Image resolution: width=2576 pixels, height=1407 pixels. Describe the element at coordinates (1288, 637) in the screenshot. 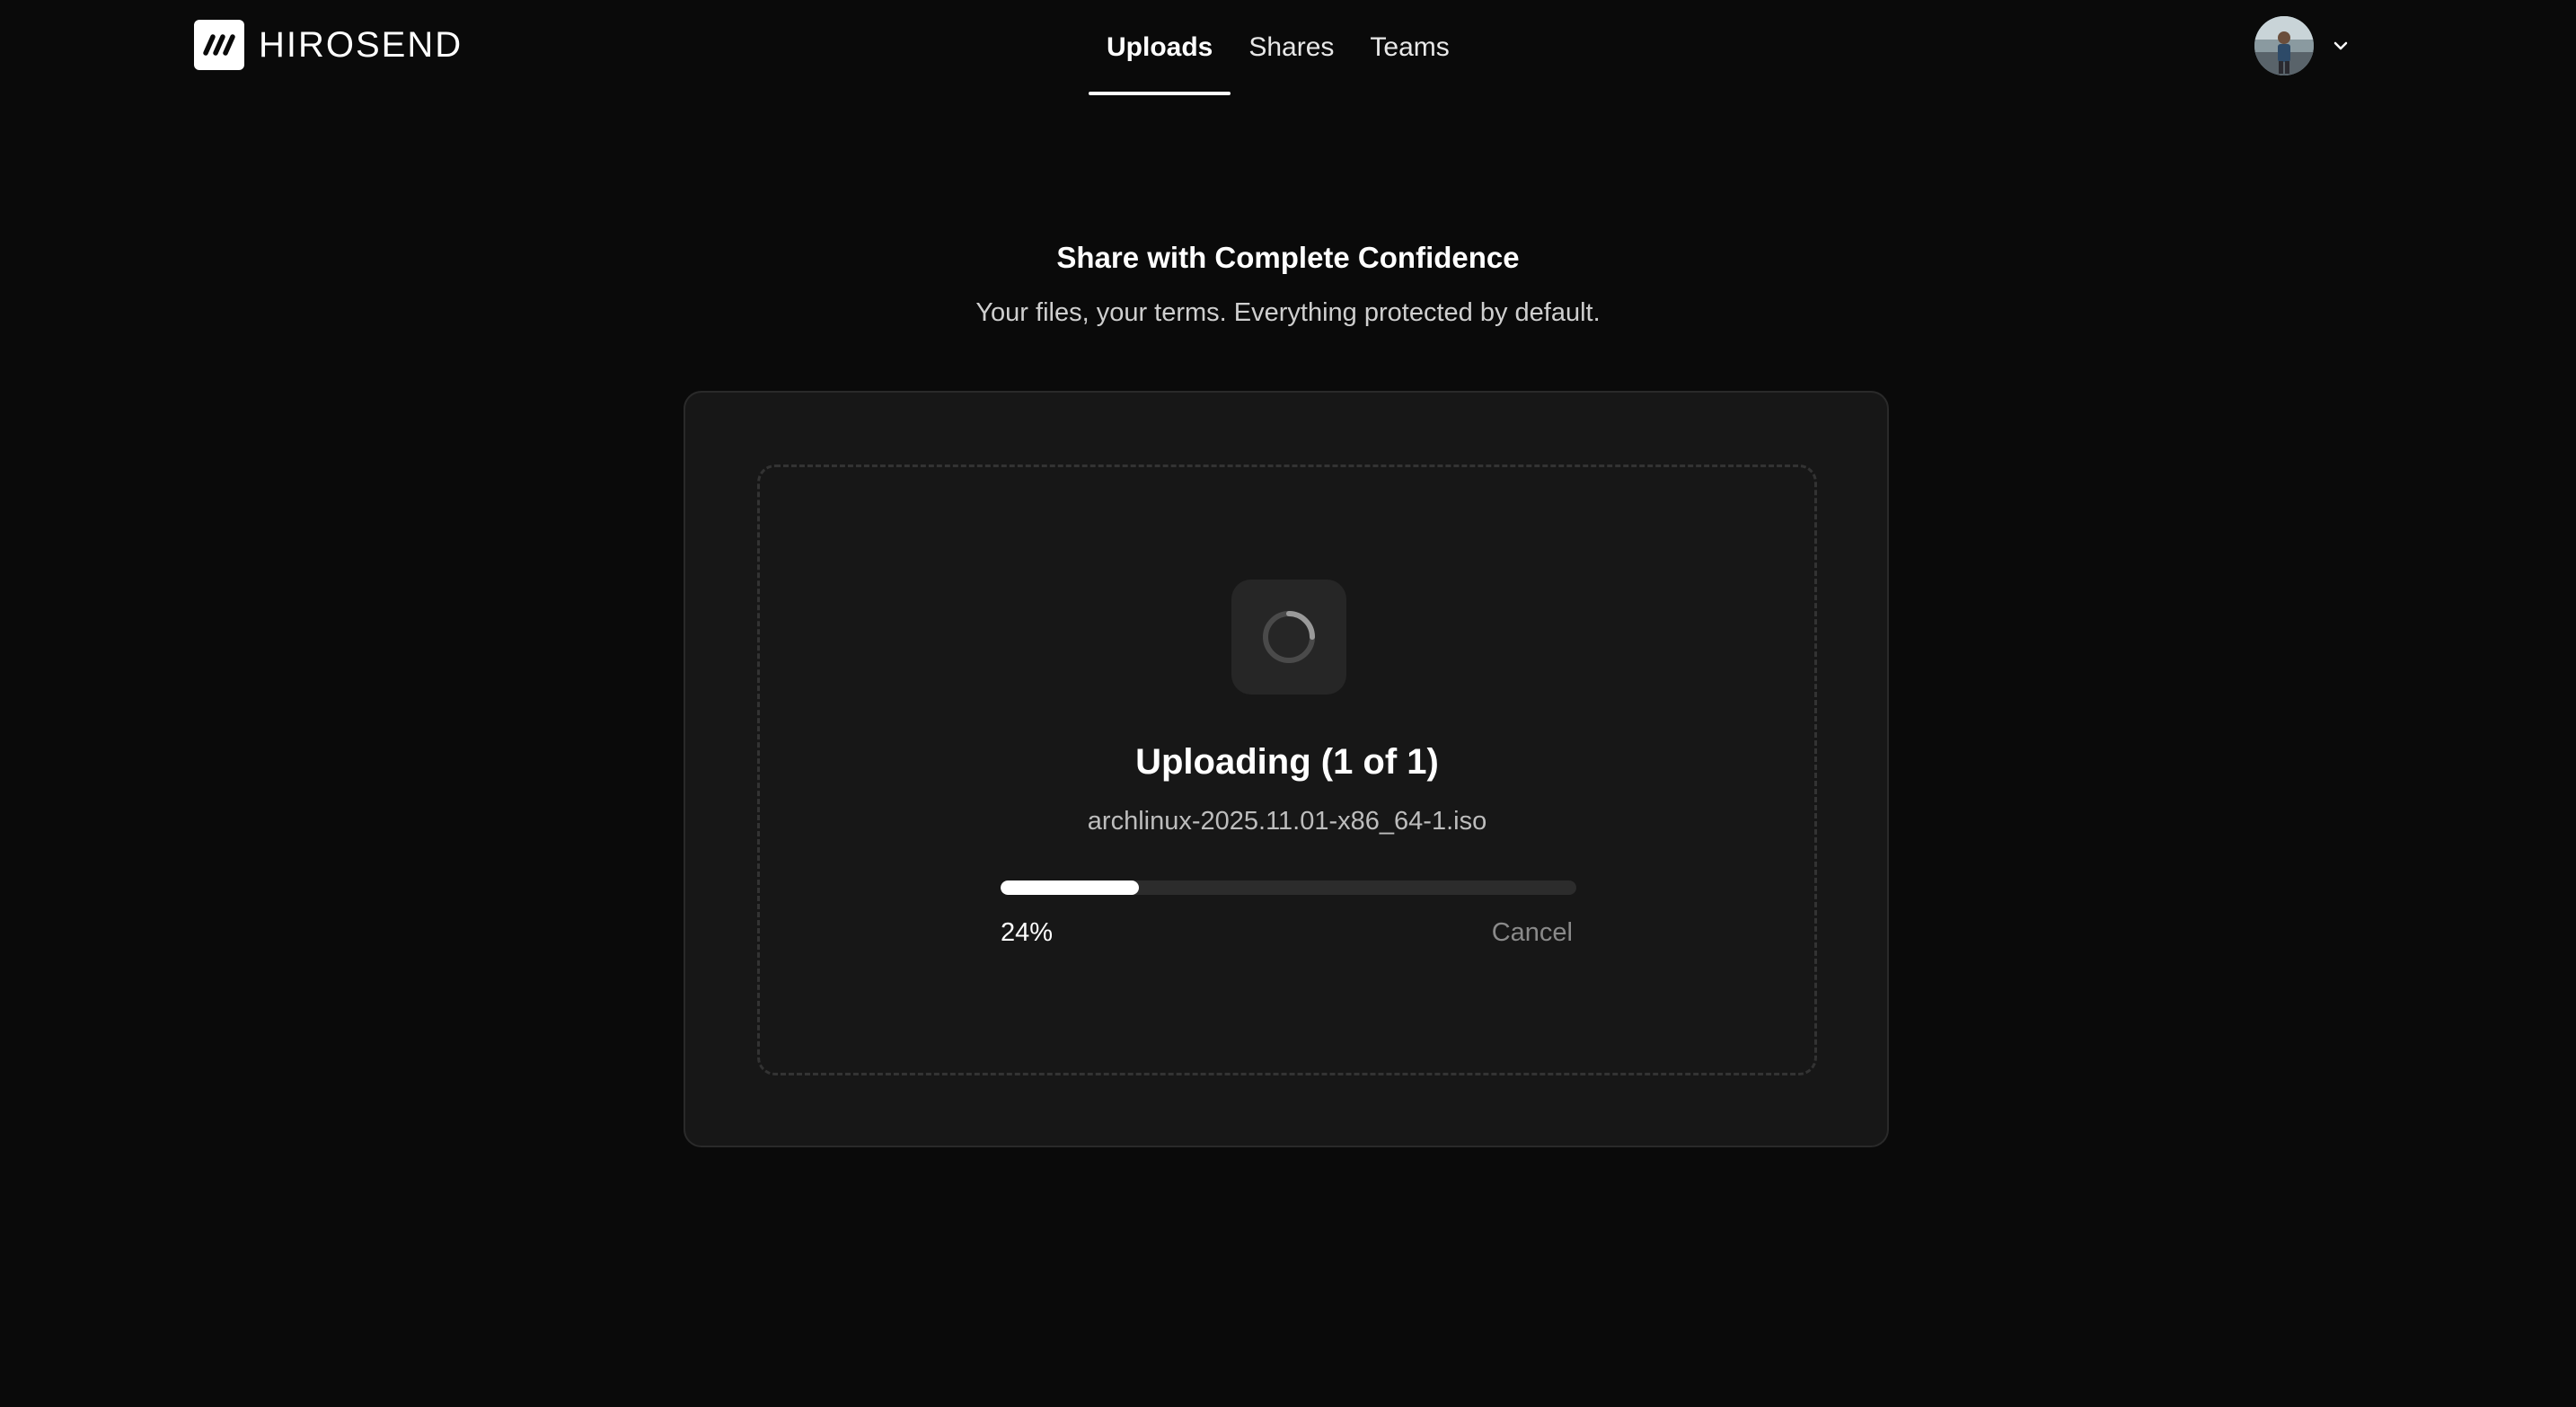

I see `loading-spinner-icon` at that location.